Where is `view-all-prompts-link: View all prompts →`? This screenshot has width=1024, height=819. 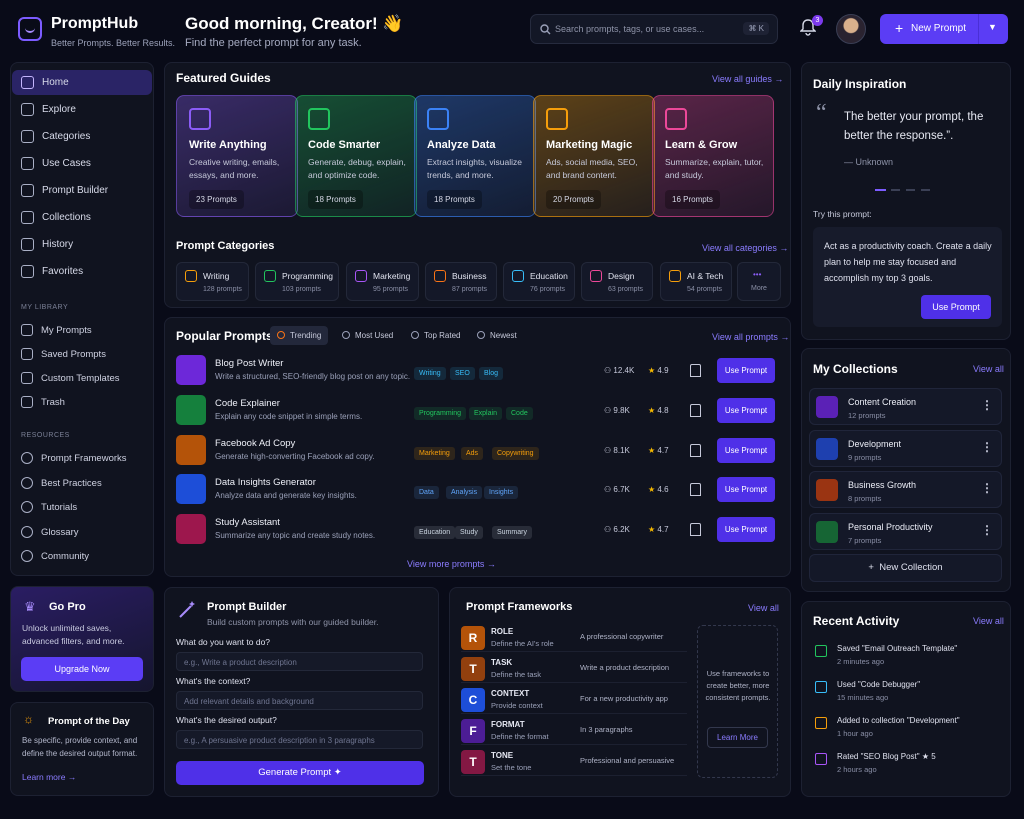
view-all-prompts-link: View all prompts → is located at coordinates (750, 337).